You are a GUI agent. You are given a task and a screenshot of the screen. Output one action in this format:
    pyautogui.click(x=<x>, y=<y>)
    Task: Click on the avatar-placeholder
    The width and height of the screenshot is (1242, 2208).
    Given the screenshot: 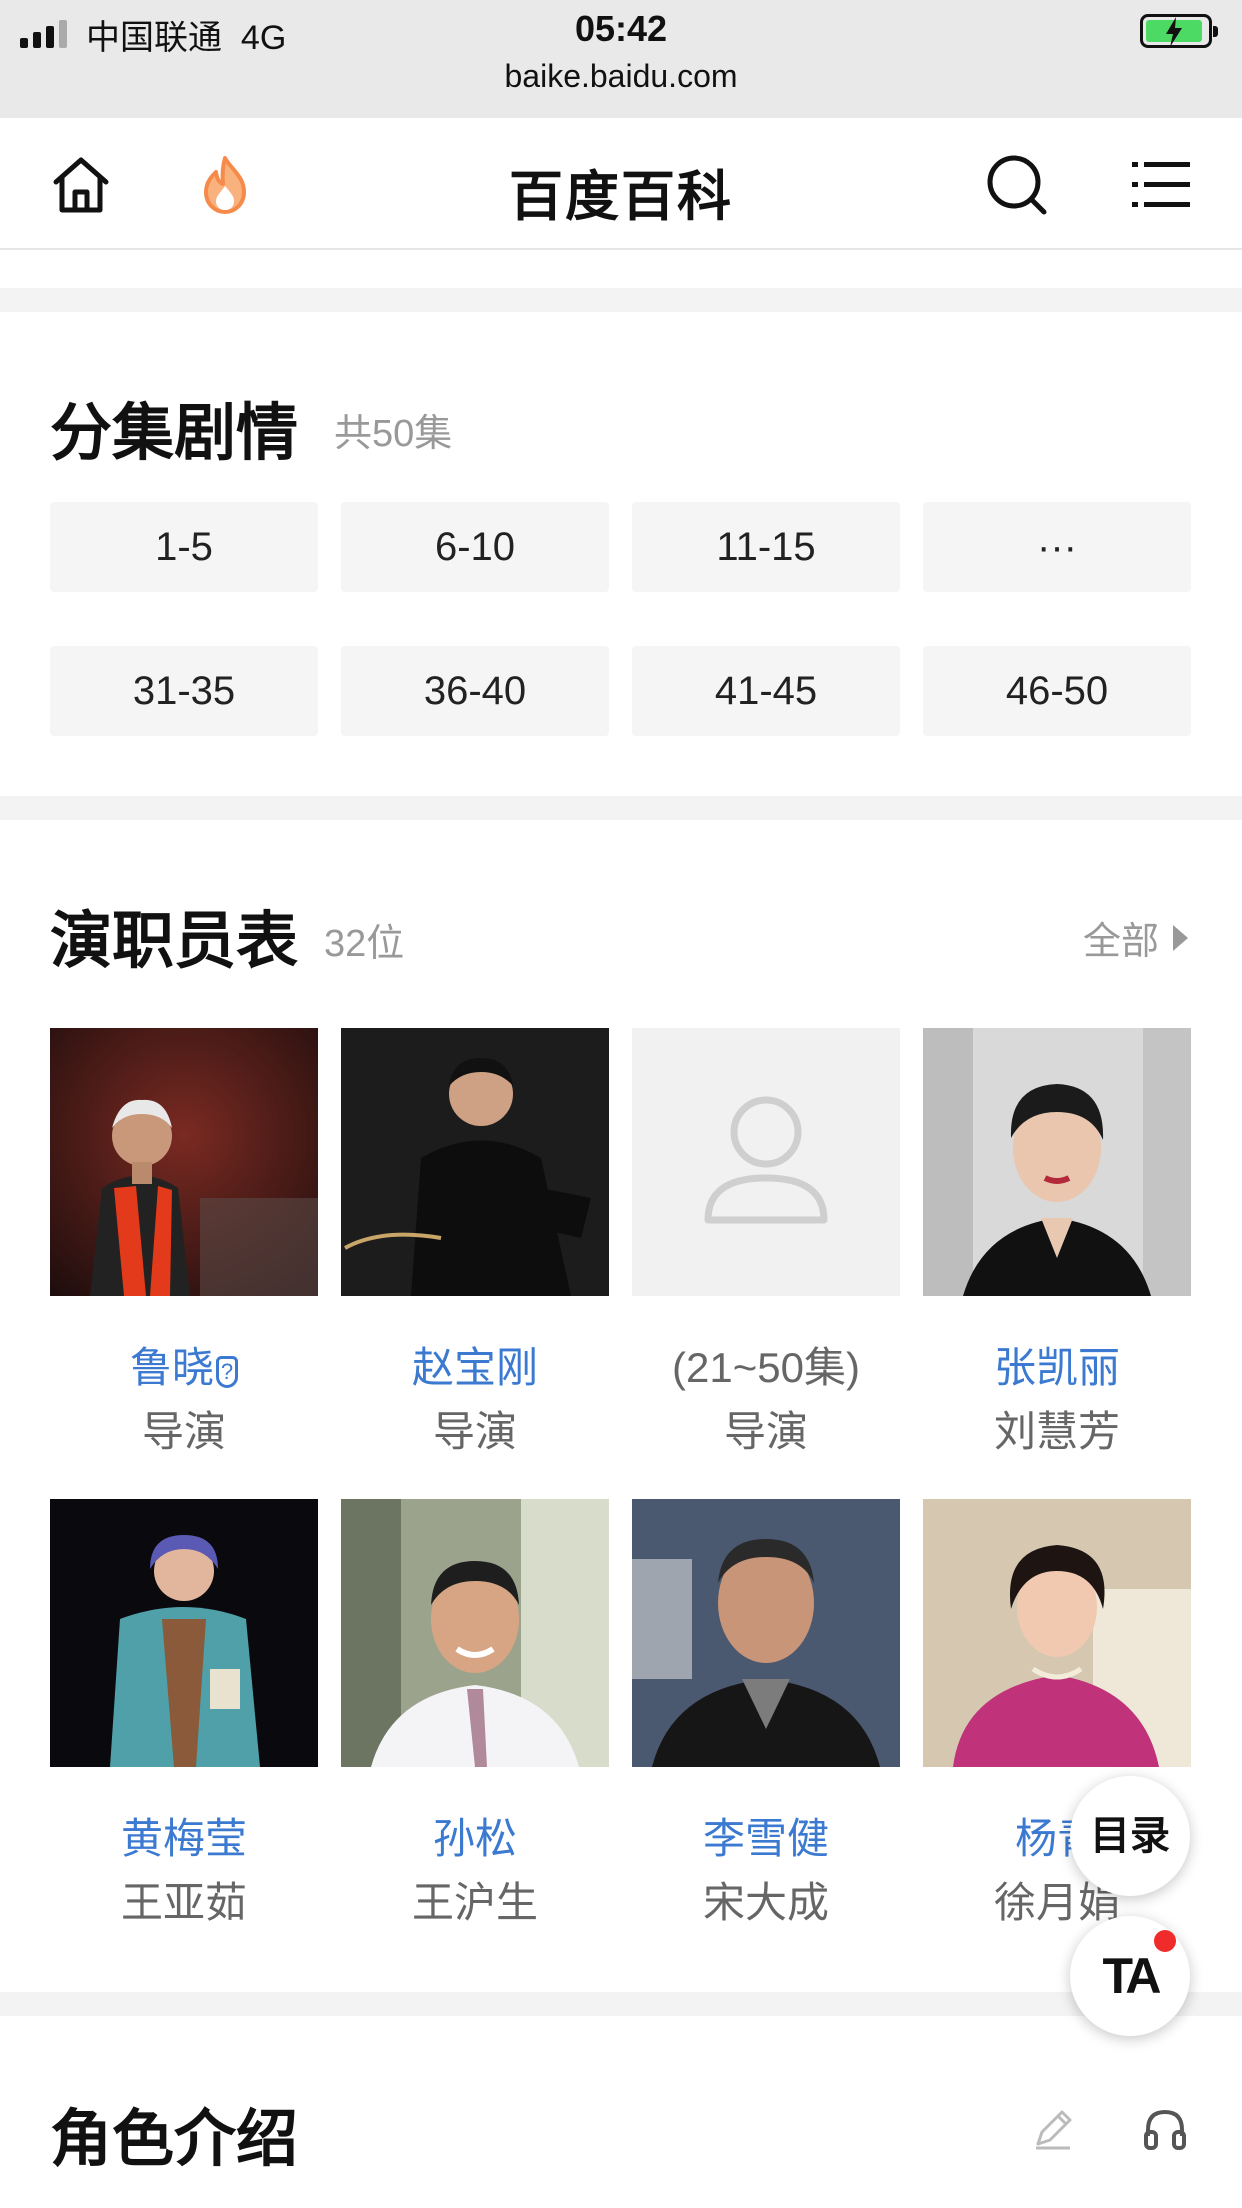 What is the action you would take?
    pyautogui.click(x=766, y=1162)
    